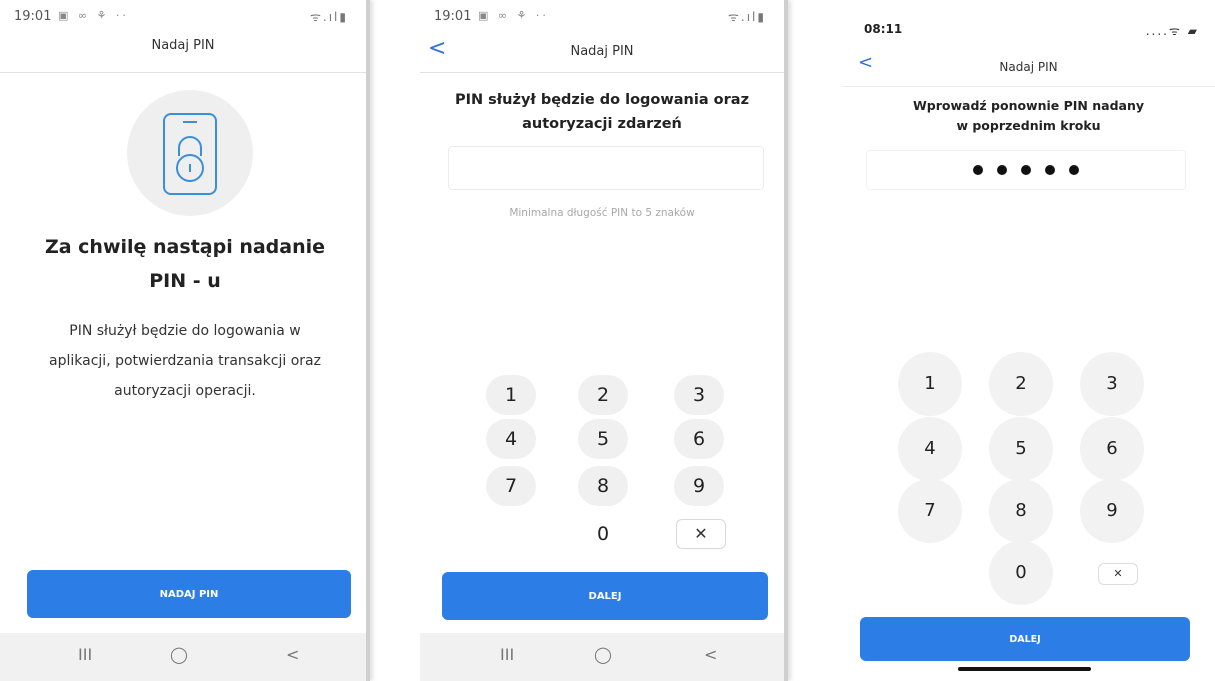  Describe the element at coordinates (1024, 669) in the screenshot. I see `home-indicator` at that location.